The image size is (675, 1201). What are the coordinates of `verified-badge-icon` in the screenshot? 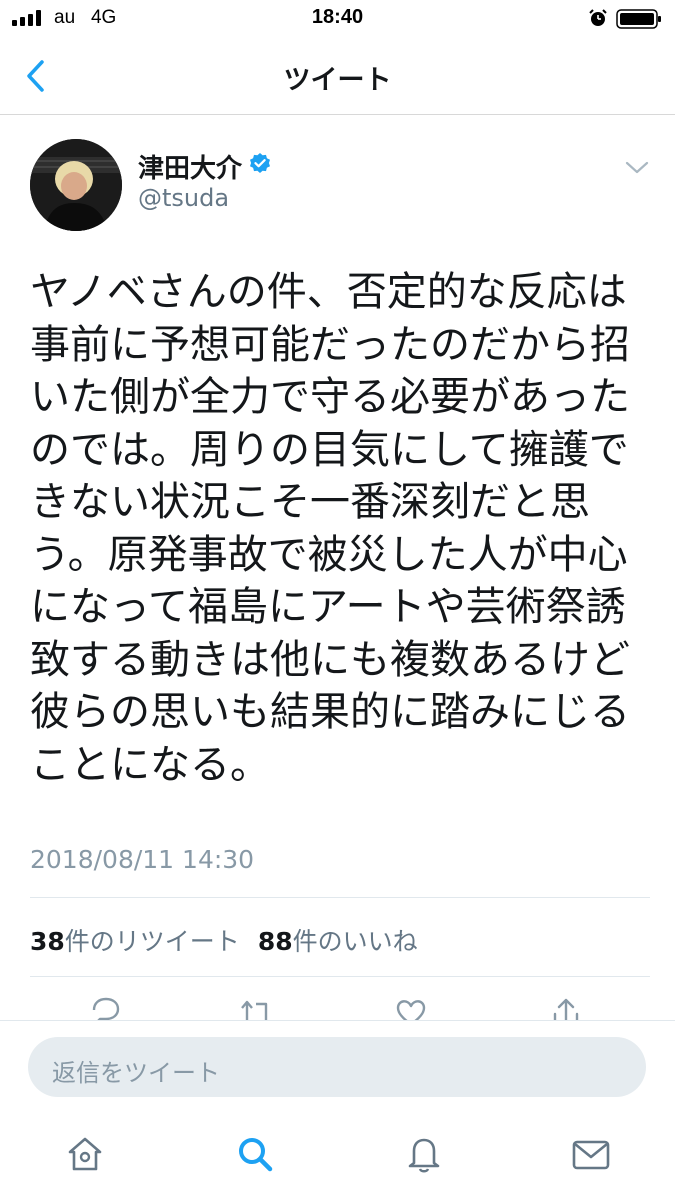 It's located at (260, 163).